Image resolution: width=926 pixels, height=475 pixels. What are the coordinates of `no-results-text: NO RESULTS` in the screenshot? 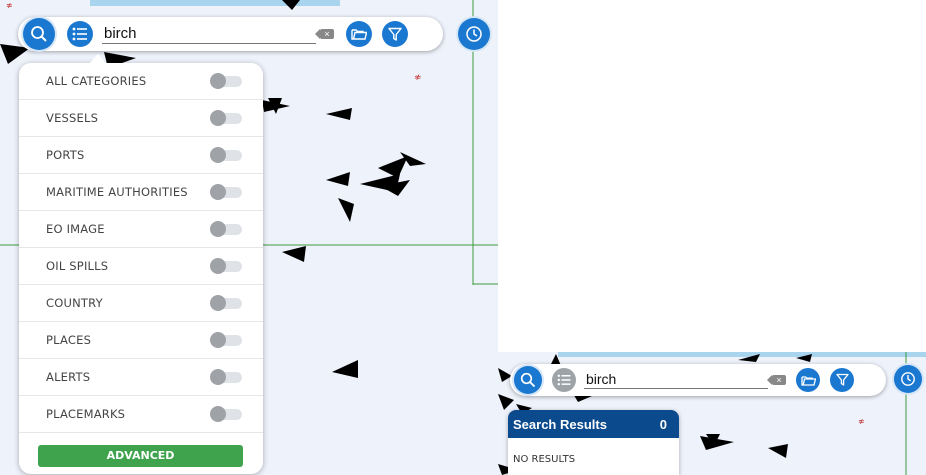 It's located at (544, 459).